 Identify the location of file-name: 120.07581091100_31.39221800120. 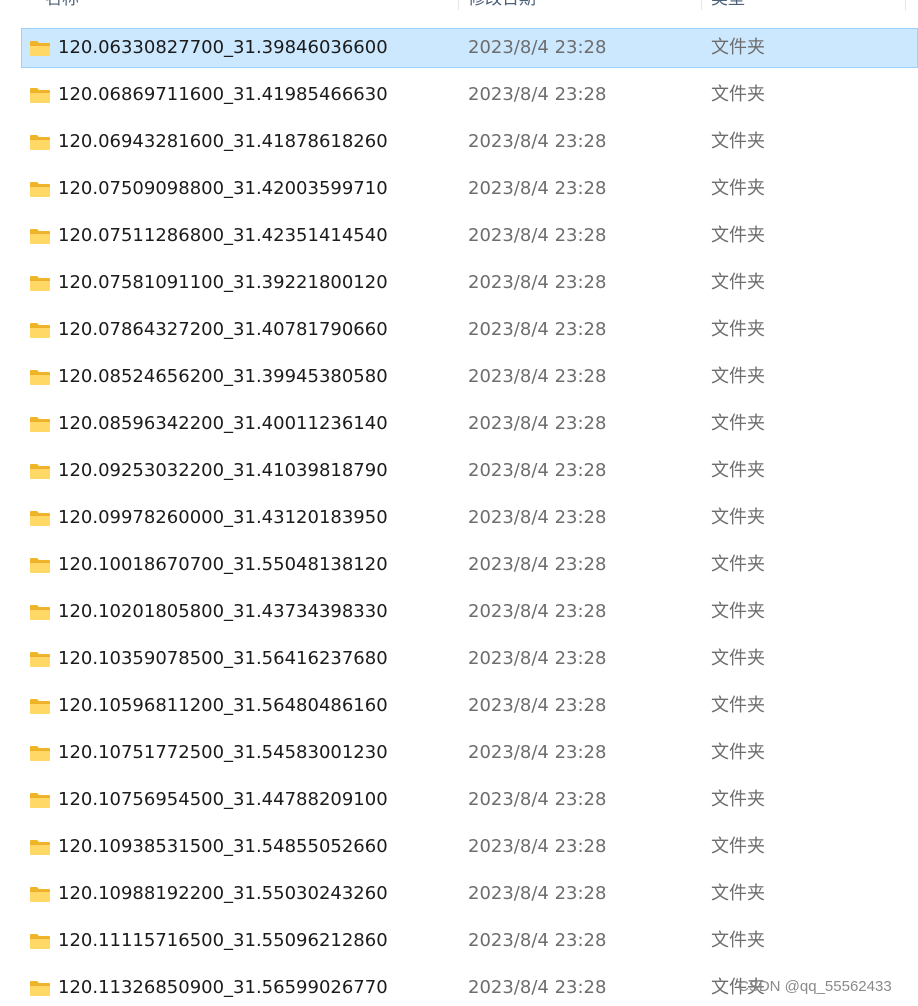
(223, 283).